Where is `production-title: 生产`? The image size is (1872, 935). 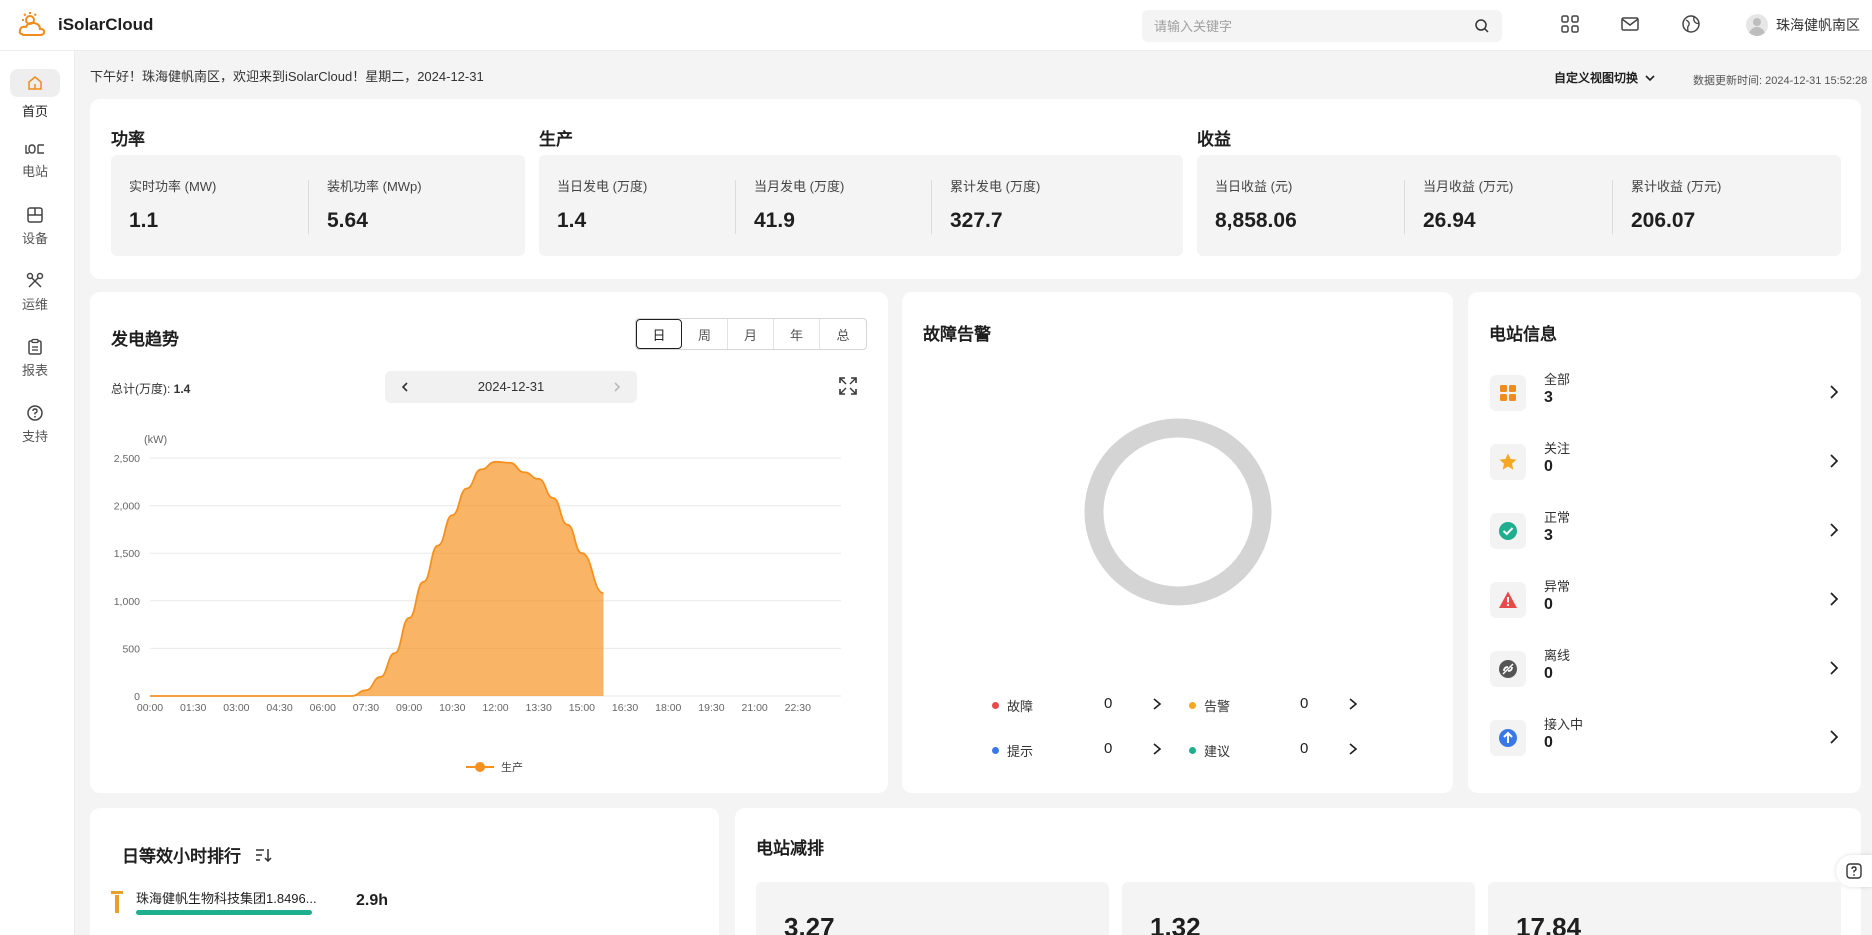 production-title: 生产 is located at coordinates (556, 139).